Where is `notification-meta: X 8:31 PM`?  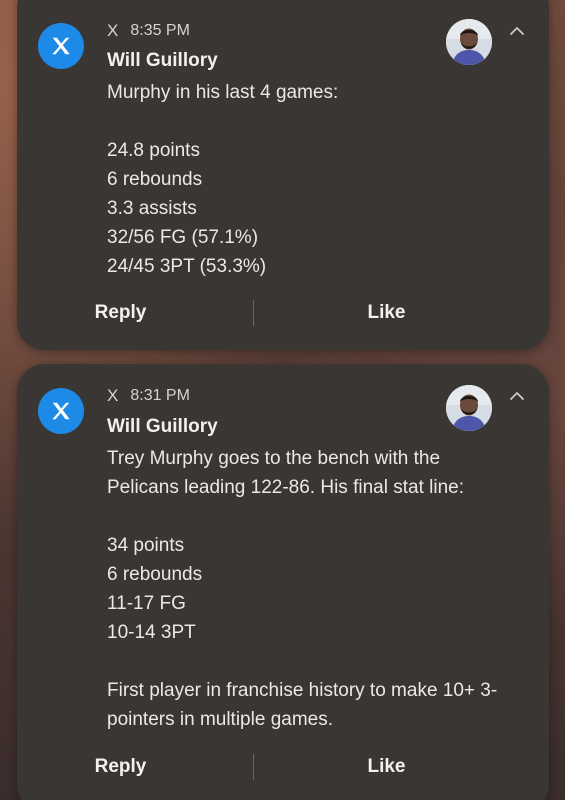 notification-meta: X 8:31 PM is located at coordinates (148, 396).